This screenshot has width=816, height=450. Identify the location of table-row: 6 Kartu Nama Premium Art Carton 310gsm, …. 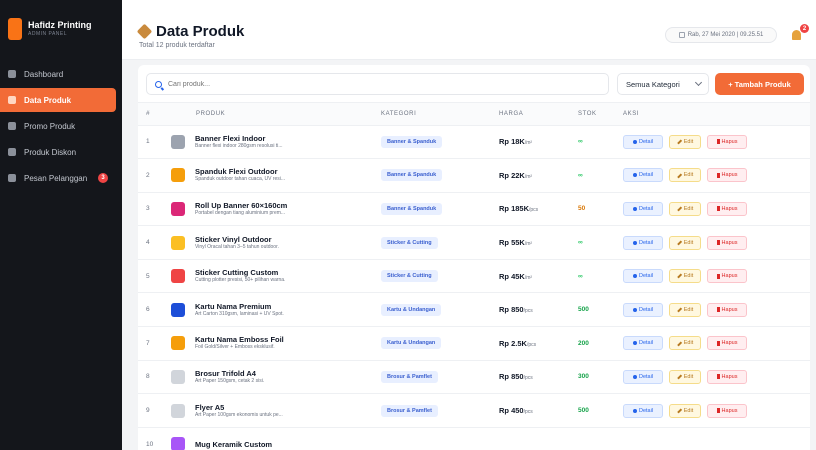
(474, 309).